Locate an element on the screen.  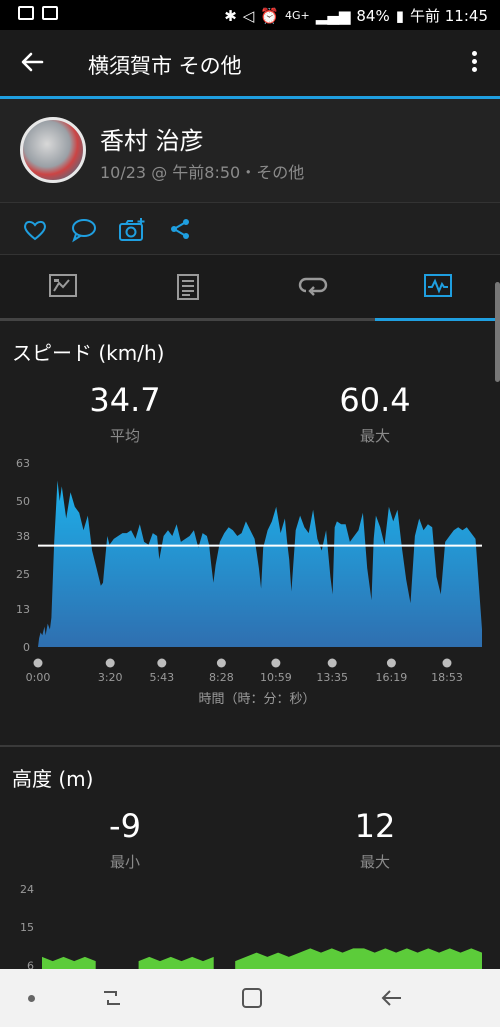
speed-title: スピード (km/h) is located at coordinates (88, 353).